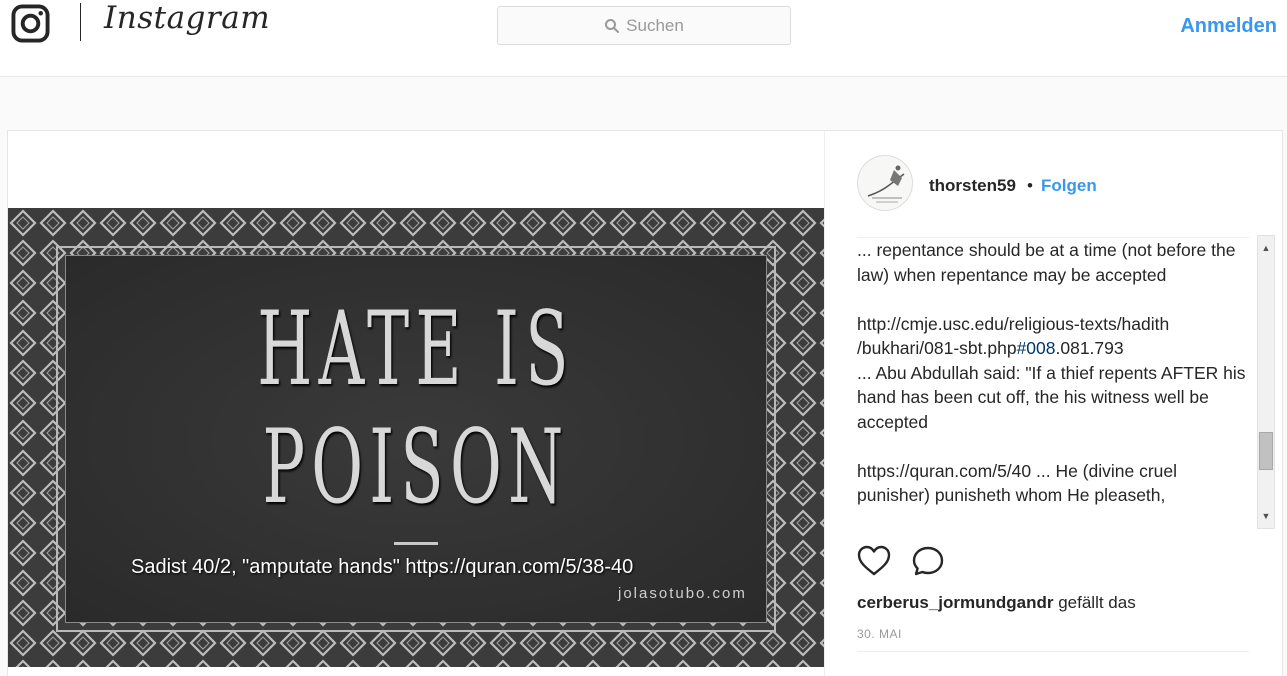 Image resolution: width=1287 pixels, height=676 pixels. I want to click on comments-scrollbar: ▲ ▼, so click(1266, 382).